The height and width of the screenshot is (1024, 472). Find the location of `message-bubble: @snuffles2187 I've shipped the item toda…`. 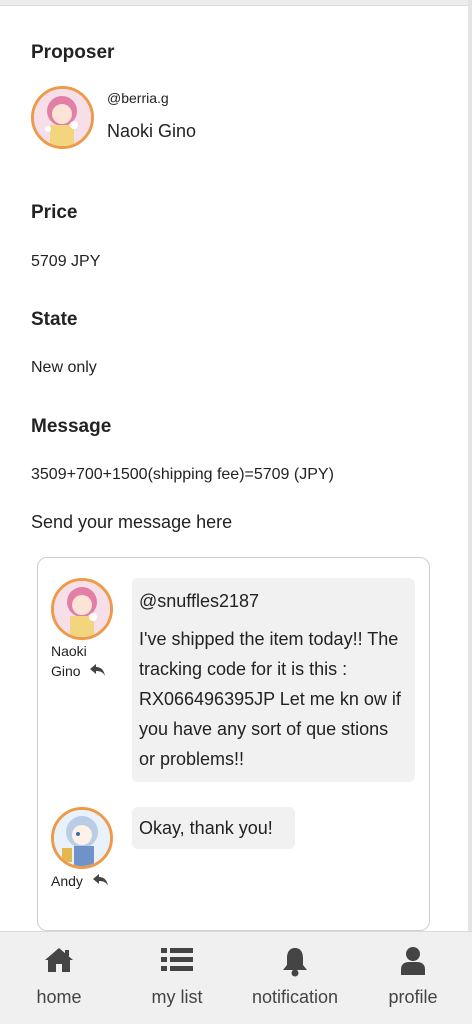

message-bubble: @snuffles2187 I've shipped the item toda… is located at coordinates (273, 680).